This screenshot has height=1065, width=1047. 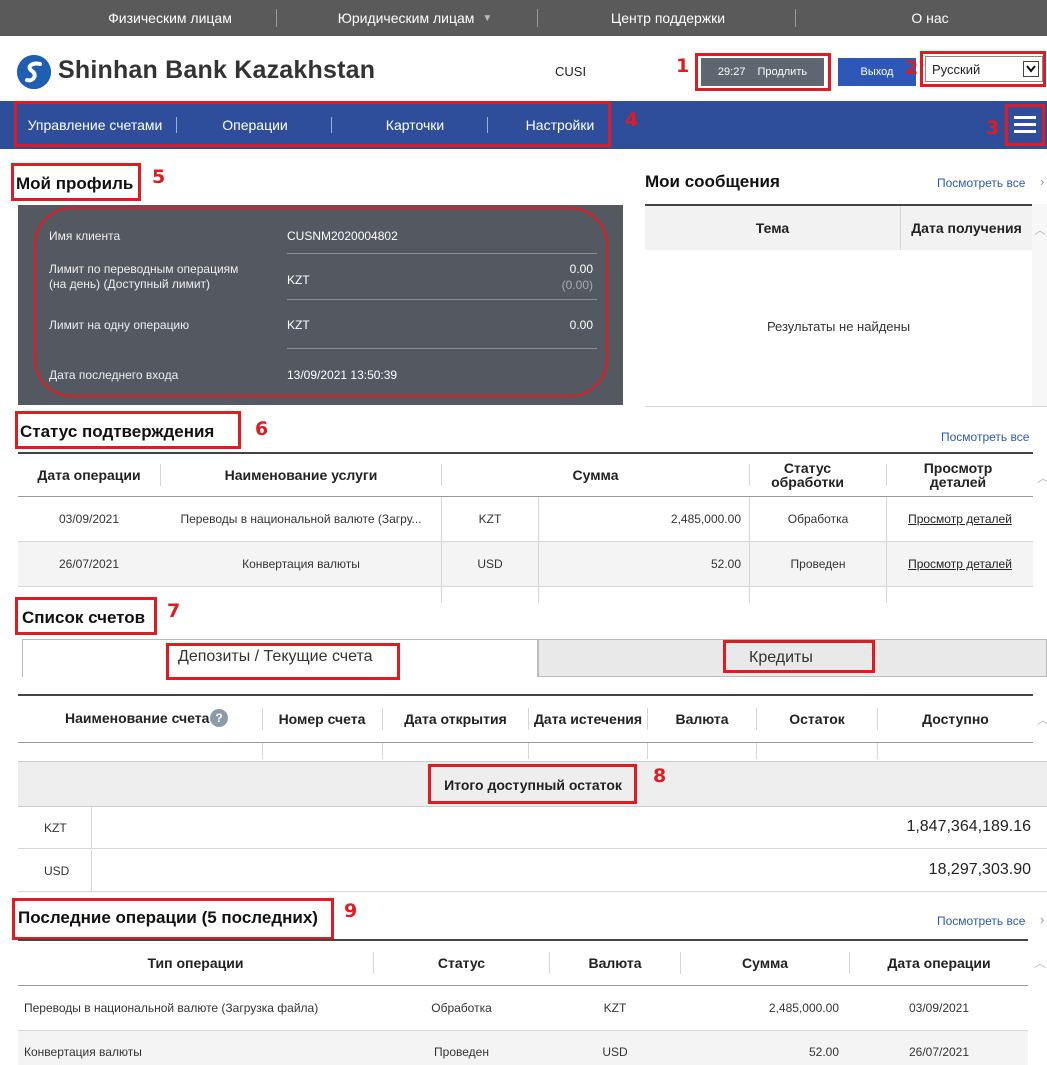 I want to click on table-row-line, so click(x=525, y=586).